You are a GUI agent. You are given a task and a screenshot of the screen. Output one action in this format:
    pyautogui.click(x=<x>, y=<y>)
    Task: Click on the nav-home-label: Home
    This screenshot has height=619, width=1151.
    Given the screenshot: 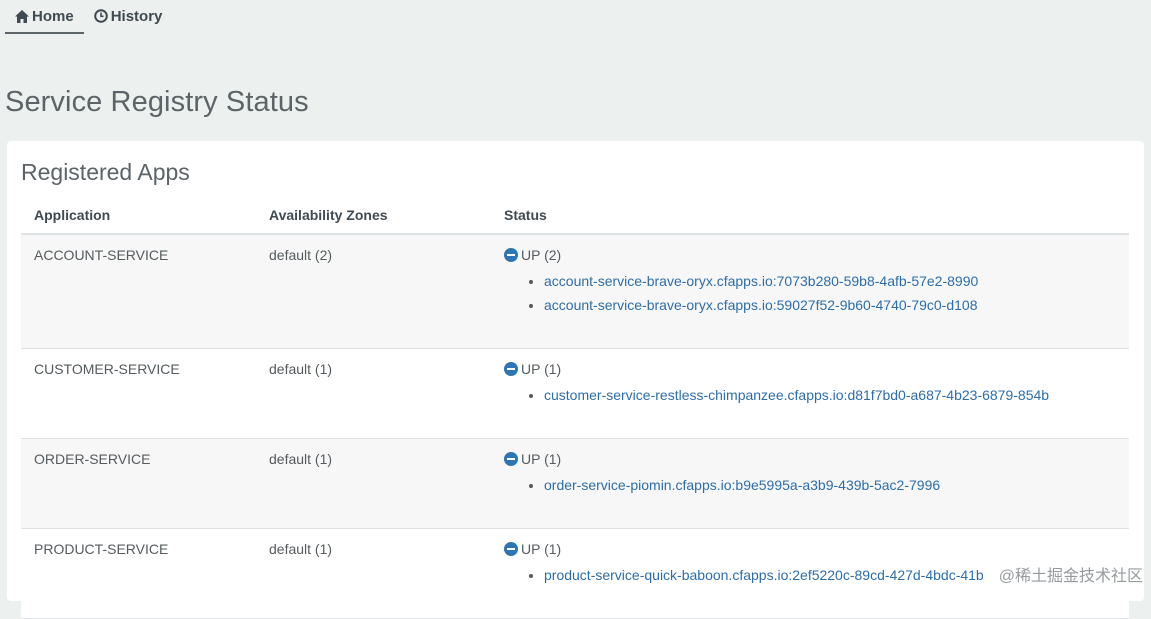 What is the action you would take?
    pyautogui.click(x=53, y=16)
    